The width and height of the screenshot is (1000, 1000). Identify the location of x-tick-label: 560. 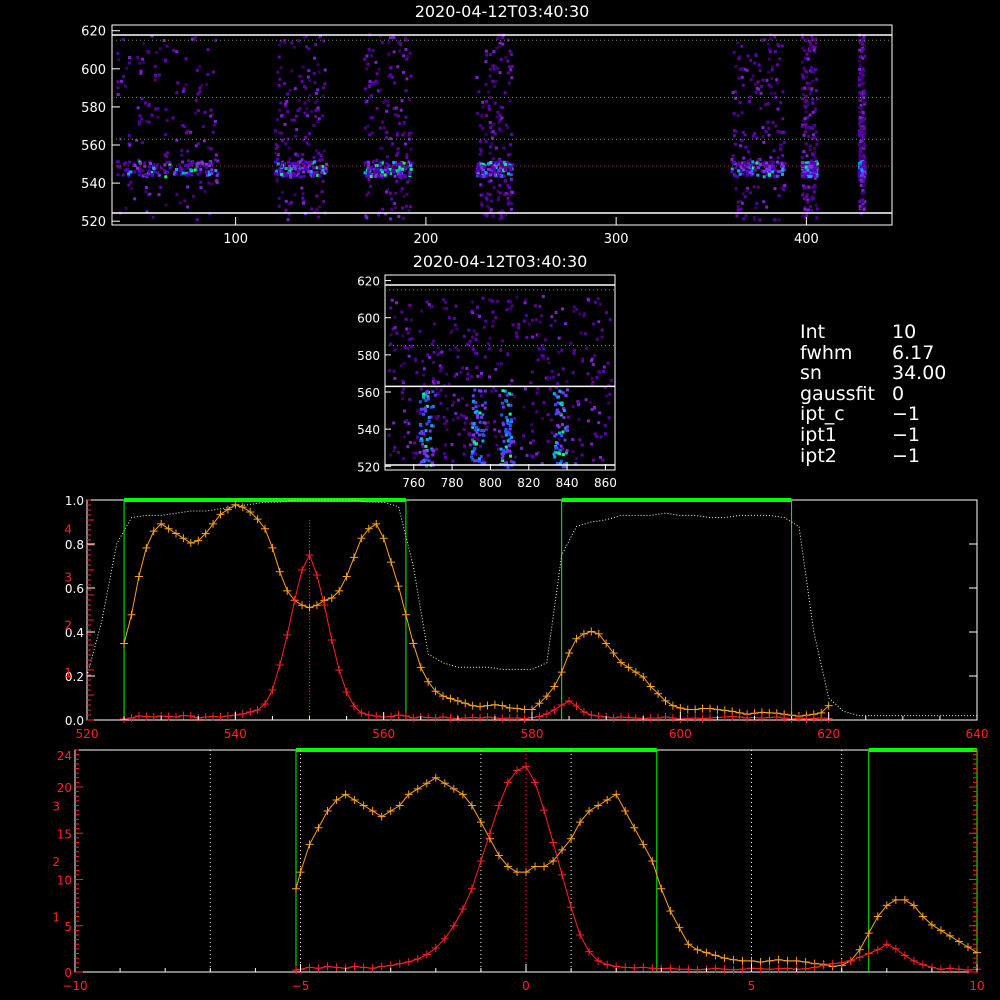
(383, 734).